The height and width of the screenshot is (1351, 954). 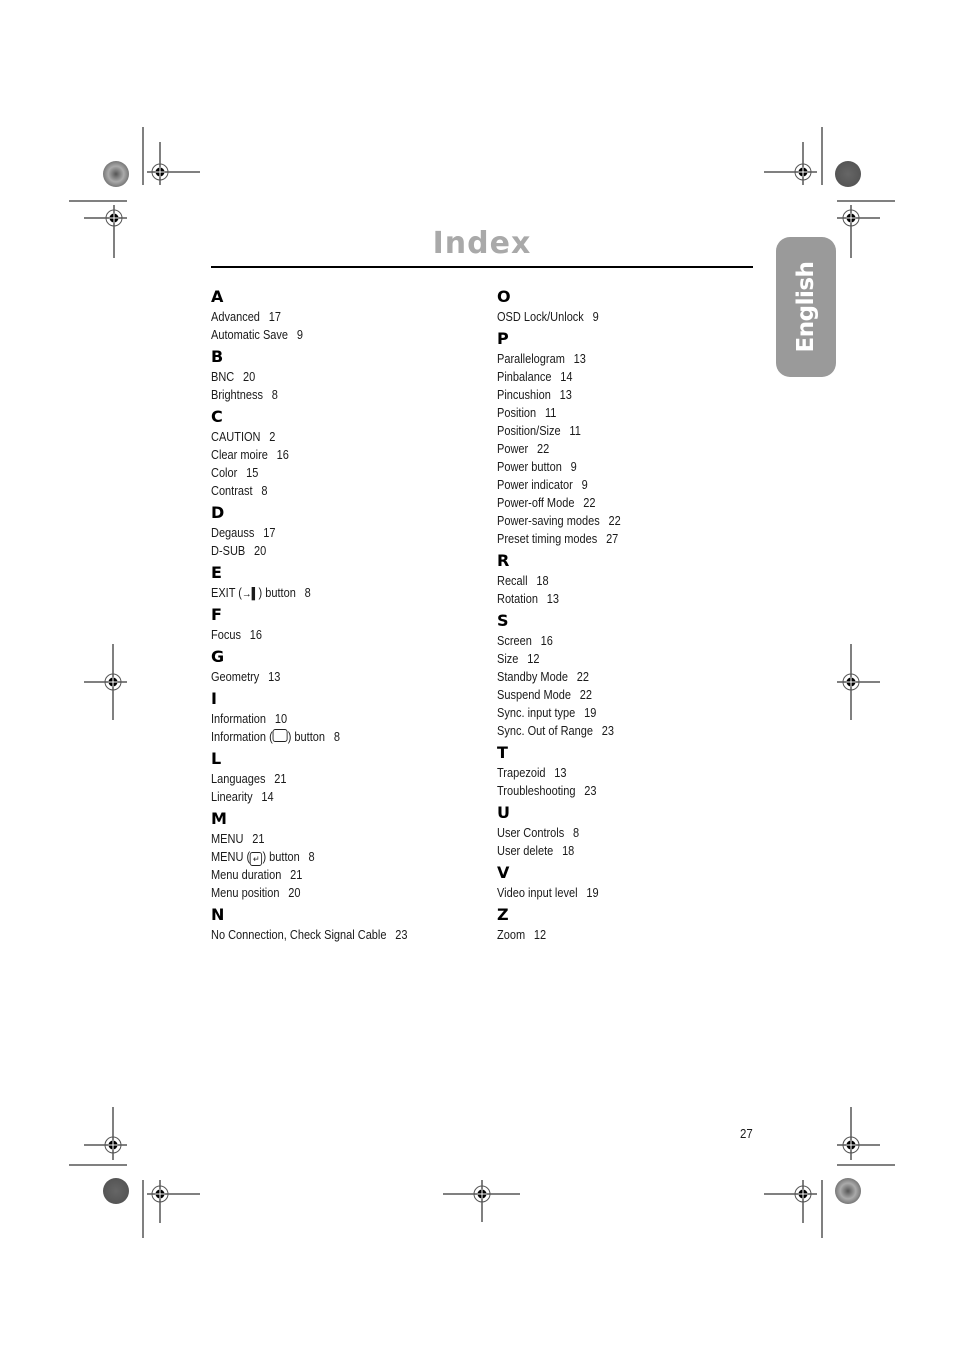 I want to click on registration-mark-bottom-left, so click(x=134, y=1172).